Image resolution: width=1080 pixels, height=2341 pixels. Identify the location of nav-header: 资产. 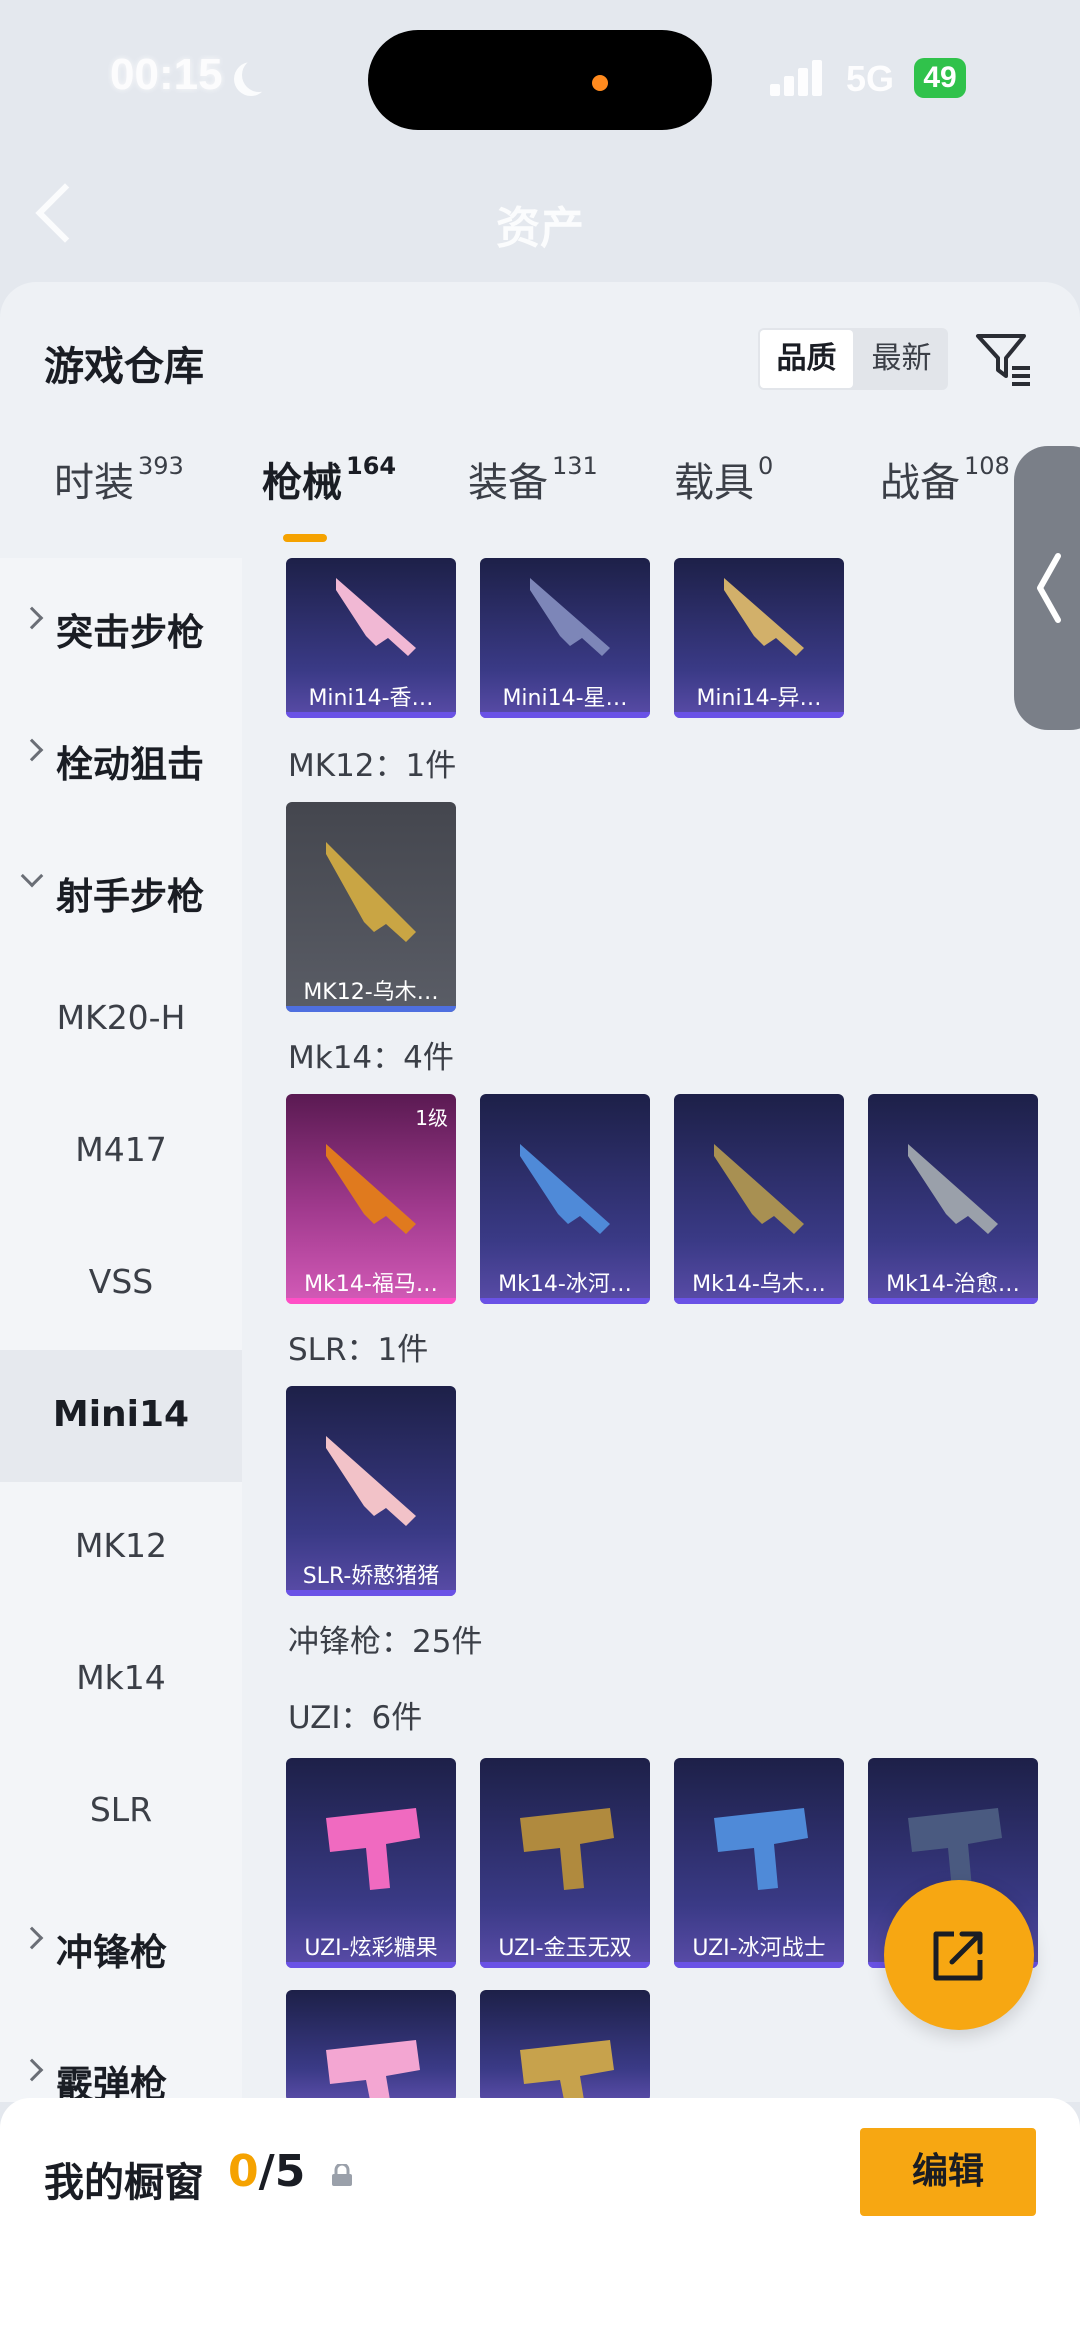
(540, 220).